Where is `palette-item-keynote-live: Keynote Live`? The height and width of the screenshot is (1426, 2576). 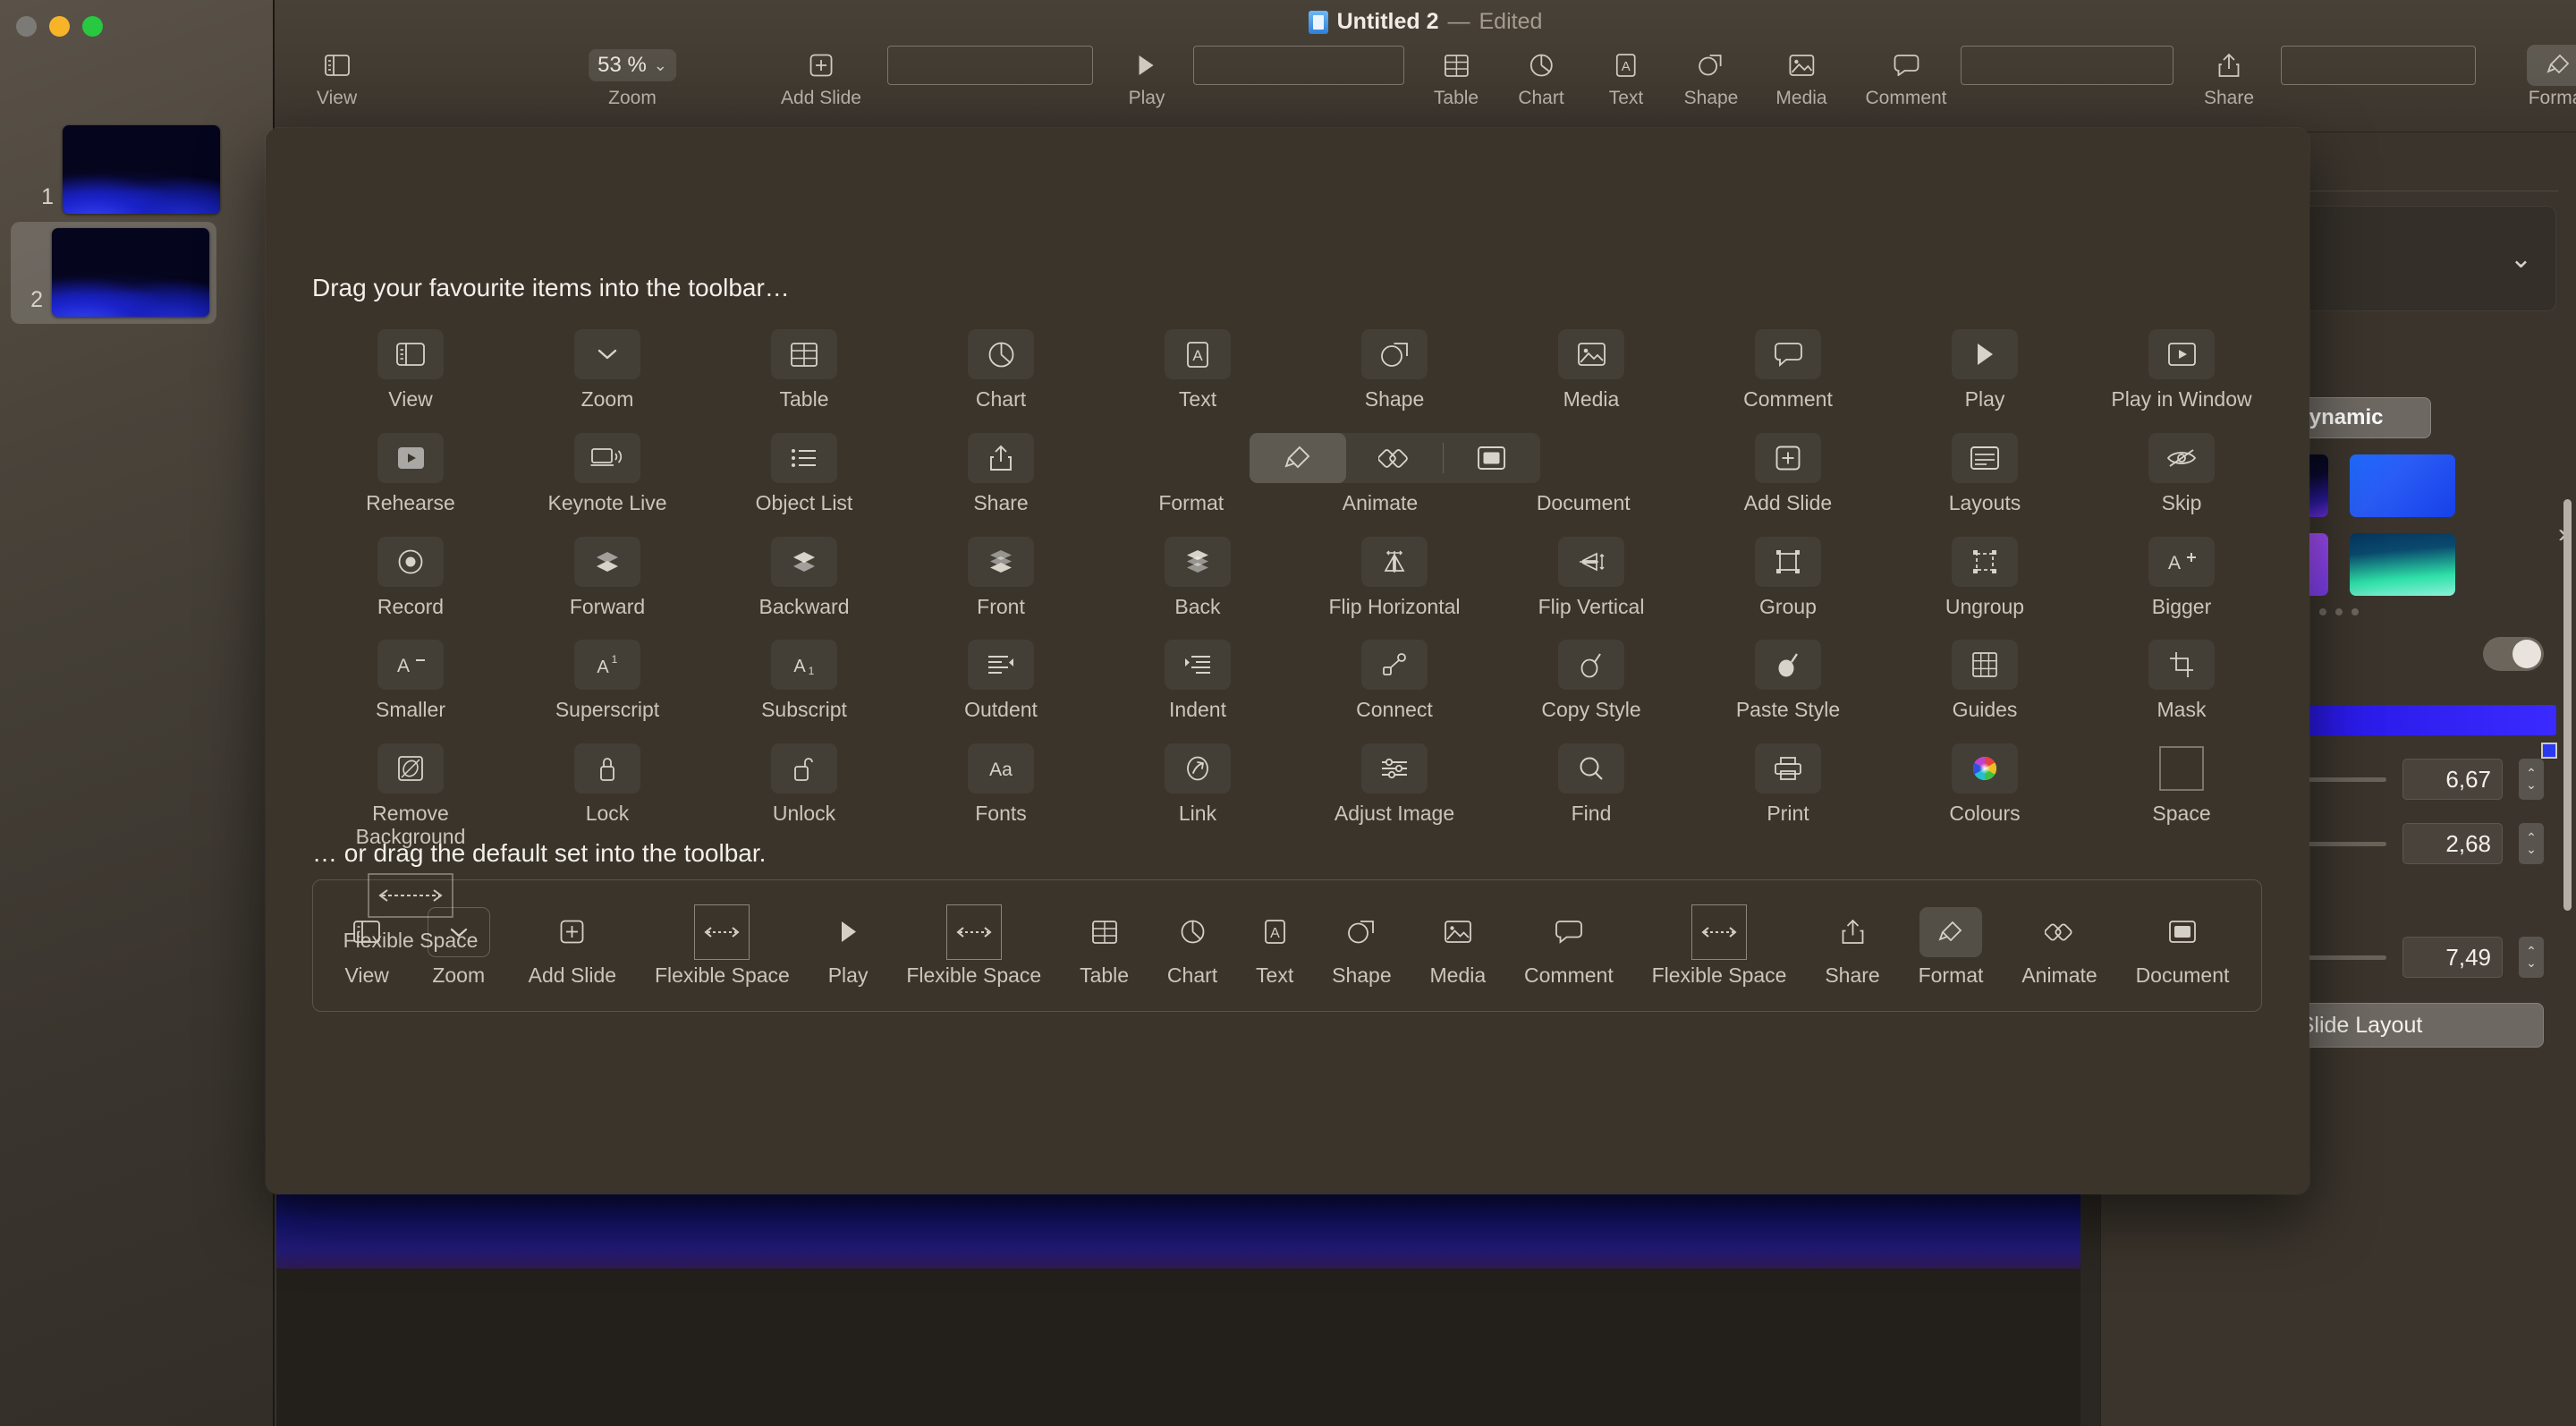 palette-item-keynote-live: Keynote Live is located at coordinates (607, 474).